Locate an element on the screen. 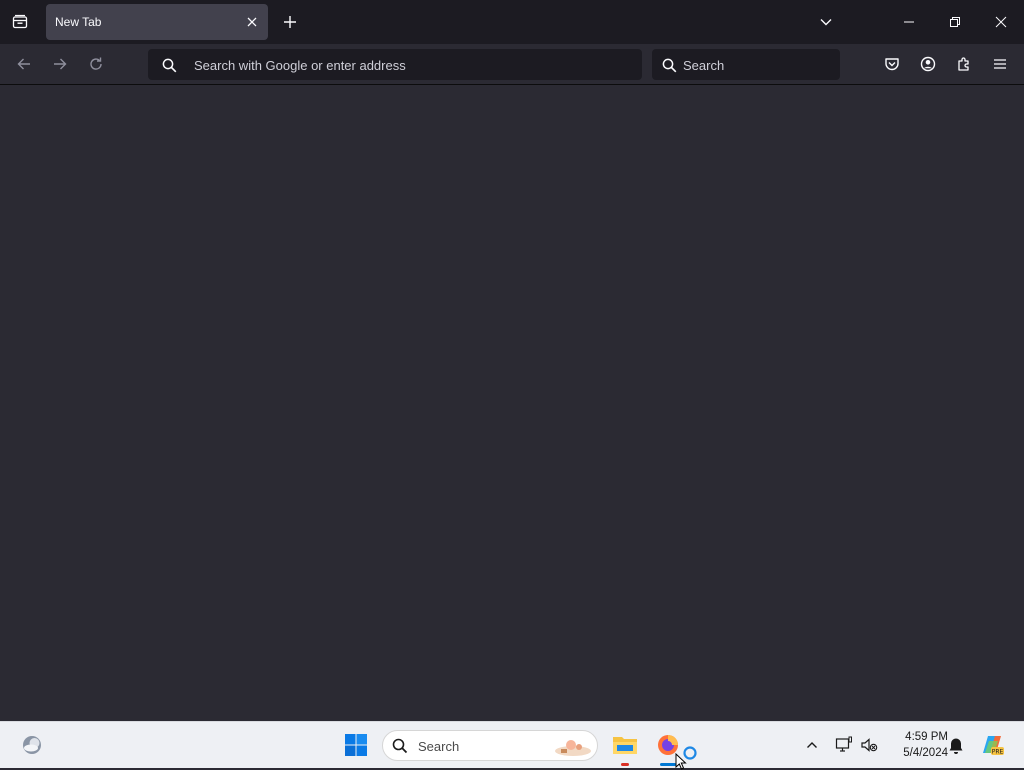 The height and width of the screenshot is (770, 1024). file-explorer-indicator is located at coordinates (625, 764).